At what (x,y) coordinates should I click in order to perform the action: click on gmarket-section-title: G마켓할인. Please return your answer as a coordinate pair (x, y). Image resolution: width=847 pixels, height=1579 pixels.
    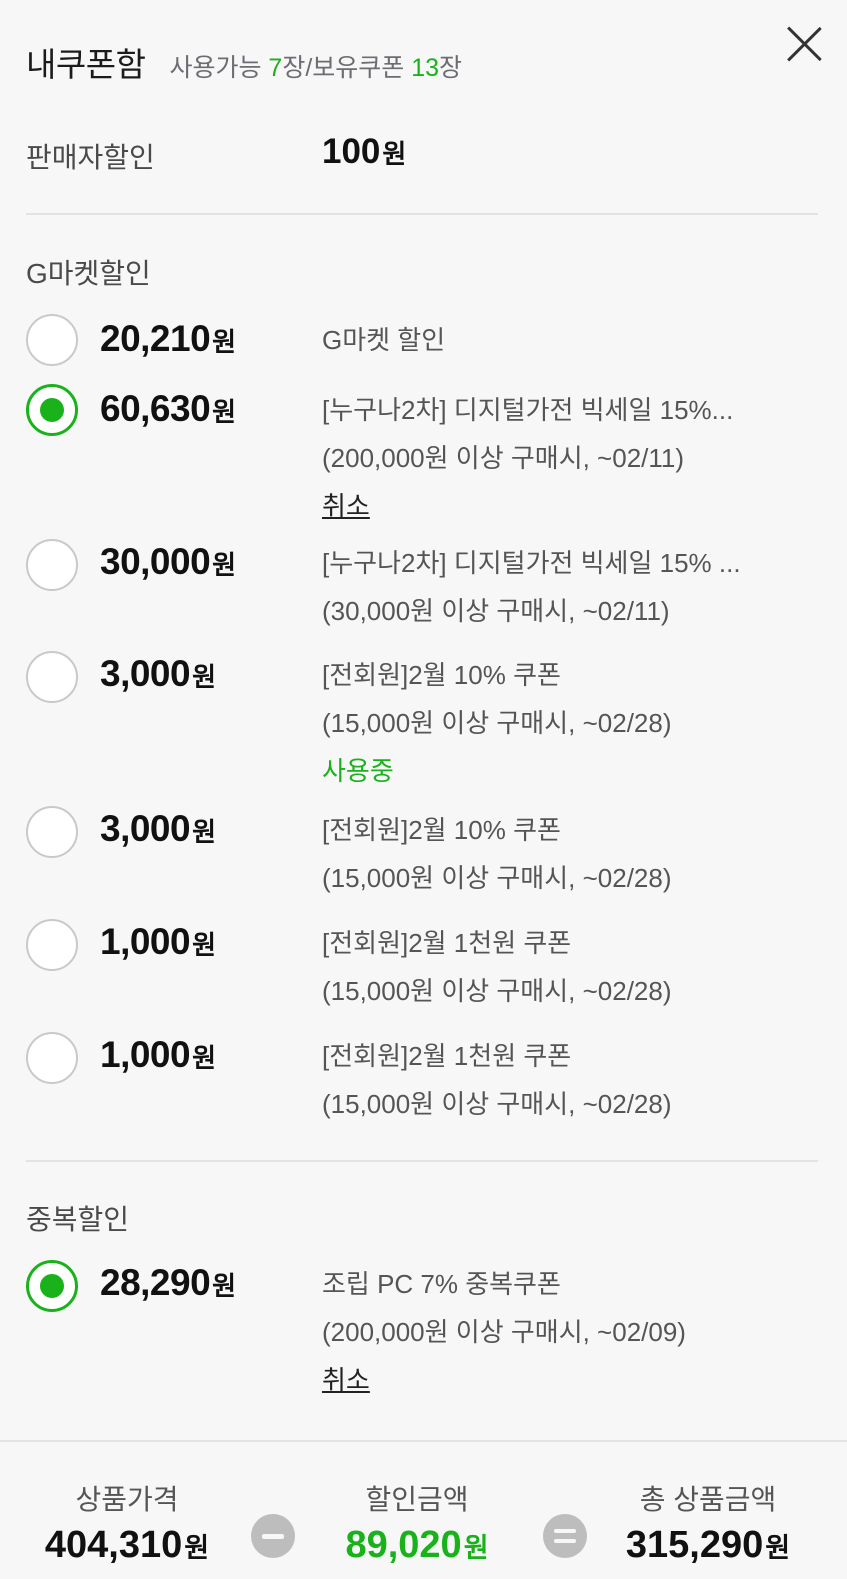
    Looking at the image, I should click on (88, 273).